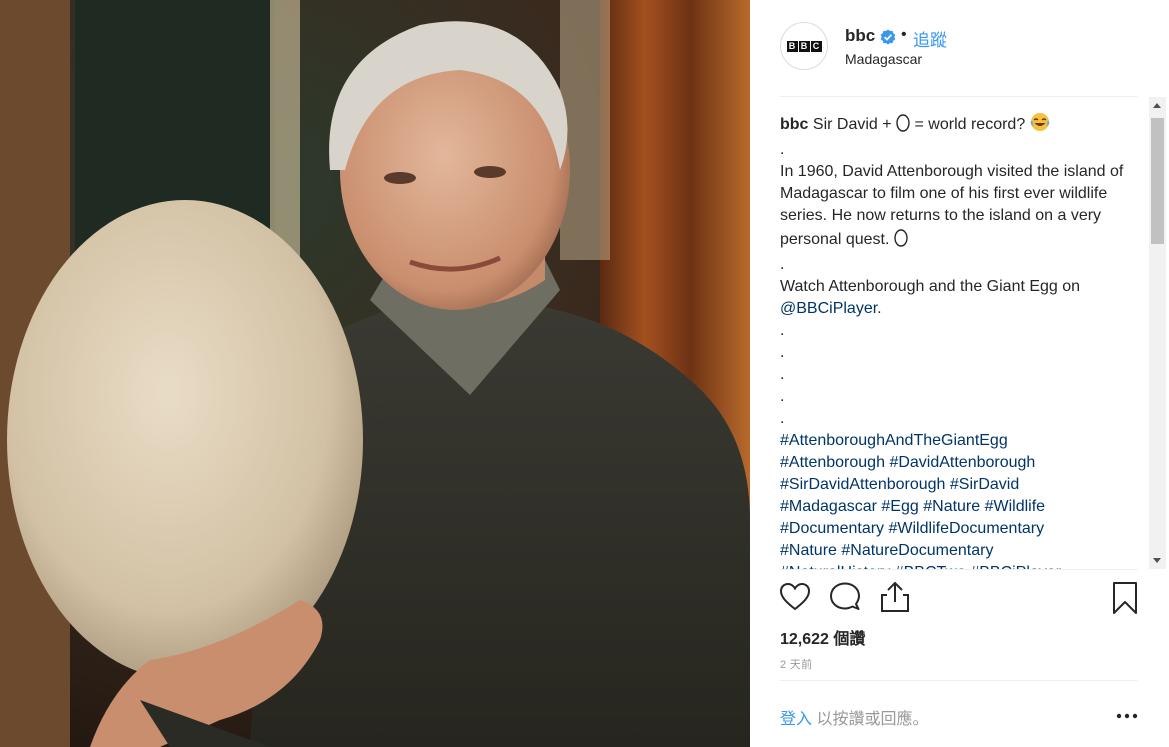 This screenshot has height=747, width=1169. I want to click on caption-username: bbc, so click(794, 124).